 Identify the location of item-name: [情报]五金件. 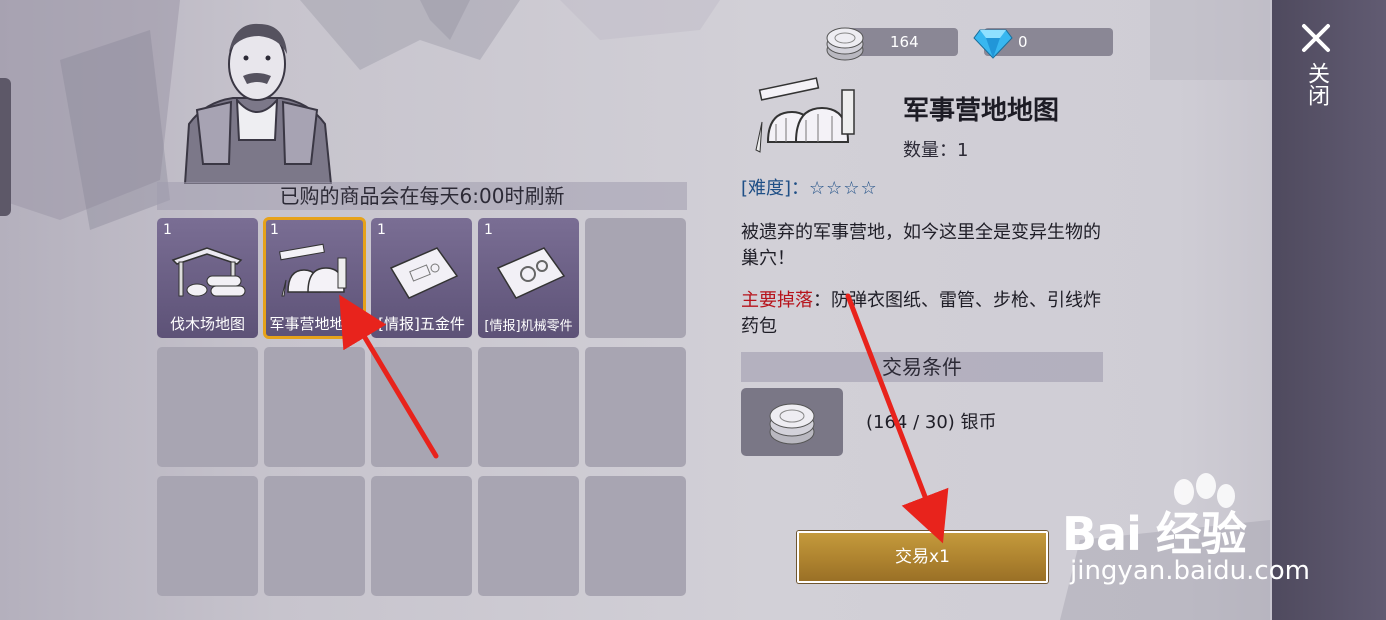
(421, 324).